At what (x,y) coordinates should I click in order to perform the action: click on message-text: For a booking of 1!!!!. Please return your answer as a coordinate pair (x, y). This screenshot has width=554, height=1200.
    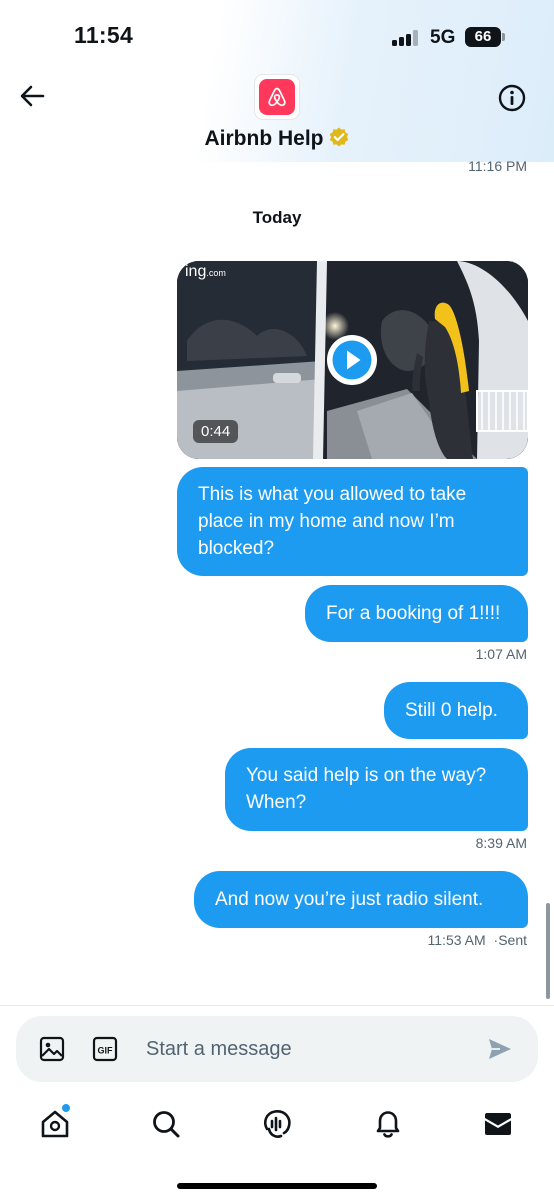
    Looking at the image, I should click on (413, 613).